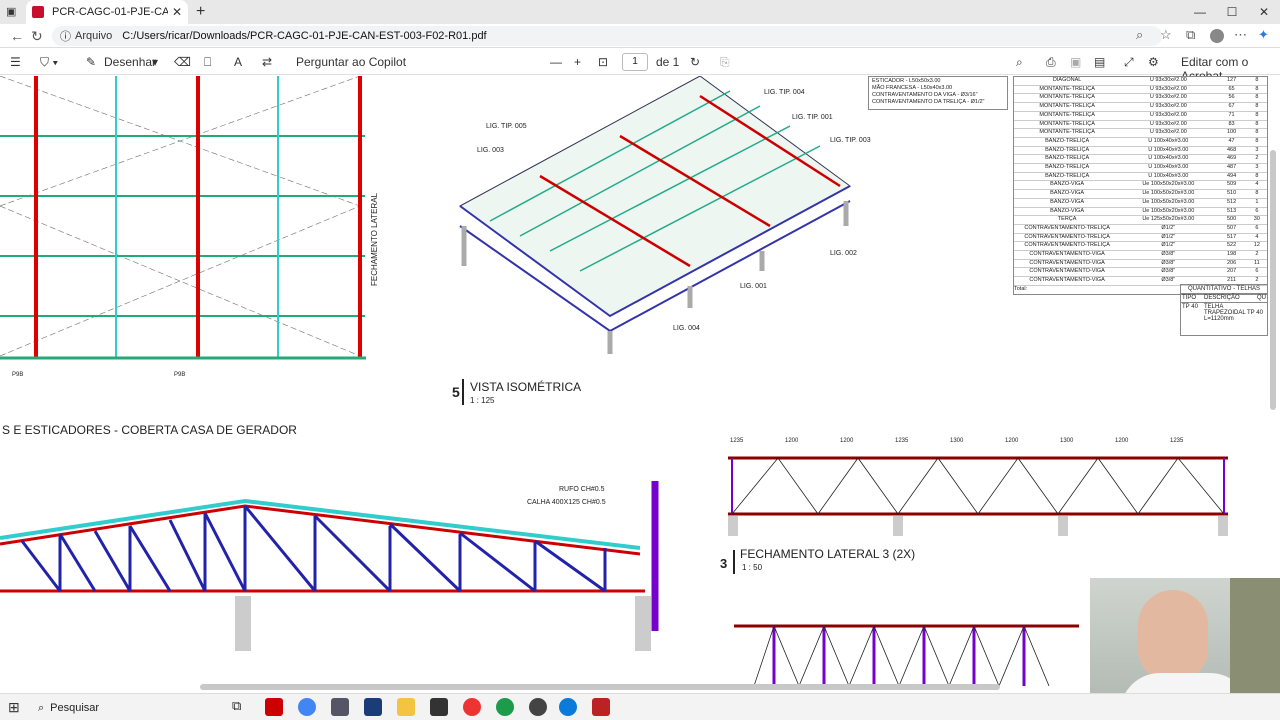 The width and height of the screenshot is (1280, 720). What do you see at coordinates (241, 707) in the screenshot?
I see `task-view-icon: ⧉` at bounding box center [241, 707].